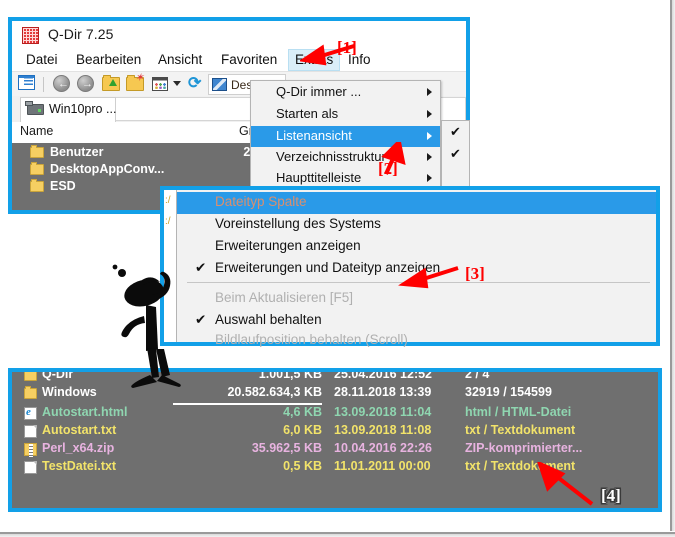 This screenshot has height=537, width=675. I want to click on menu-item-verzeichnisstruktur: Verzeichnisstruktur, so click(345, 157).